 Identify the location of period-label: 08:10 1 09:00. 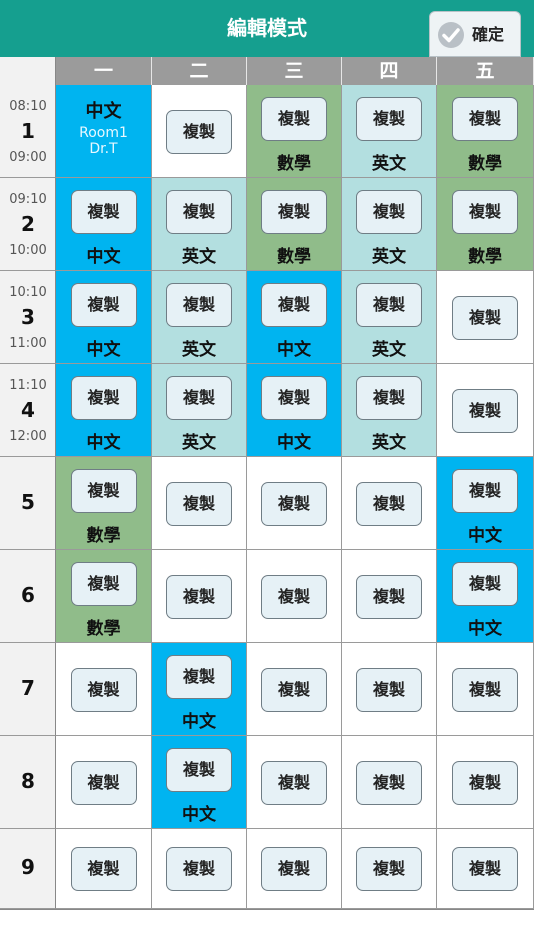
(28, 131).